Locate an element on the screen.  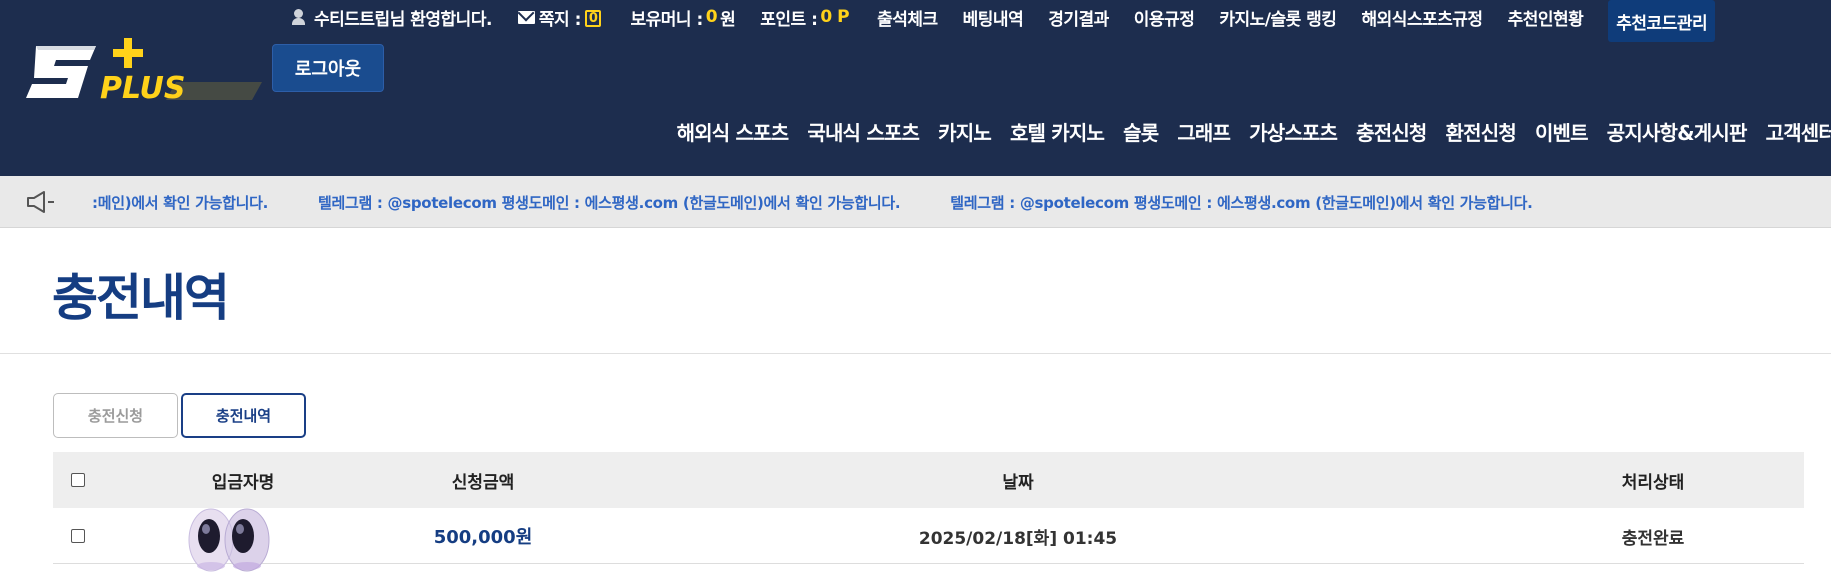
nav-casino: 카지노 is located at coordinates (965, 131).